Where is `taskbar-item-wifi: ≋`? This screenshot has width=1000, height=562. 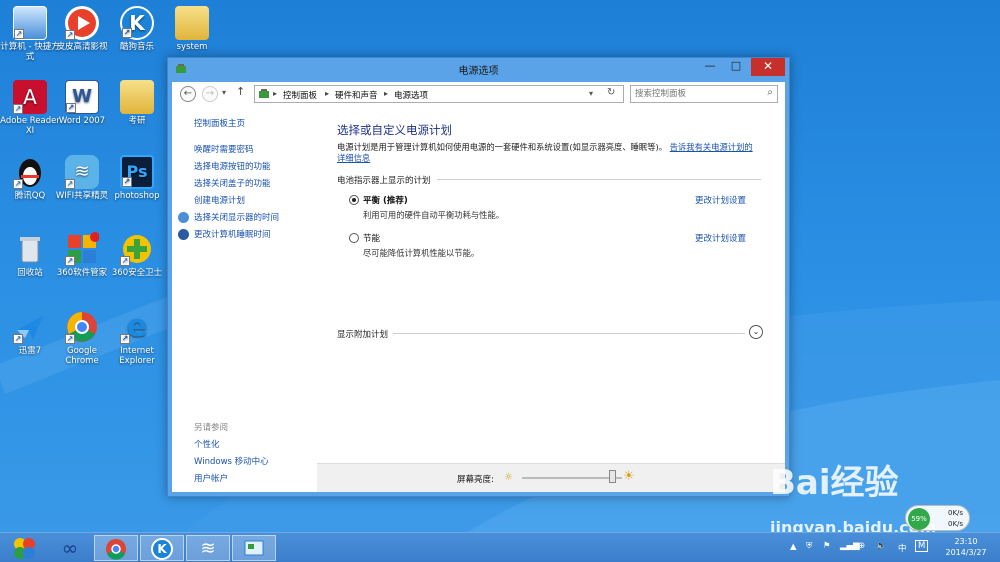
taskbar-item-wifi: ≋ is located at coordinates (208, 548).